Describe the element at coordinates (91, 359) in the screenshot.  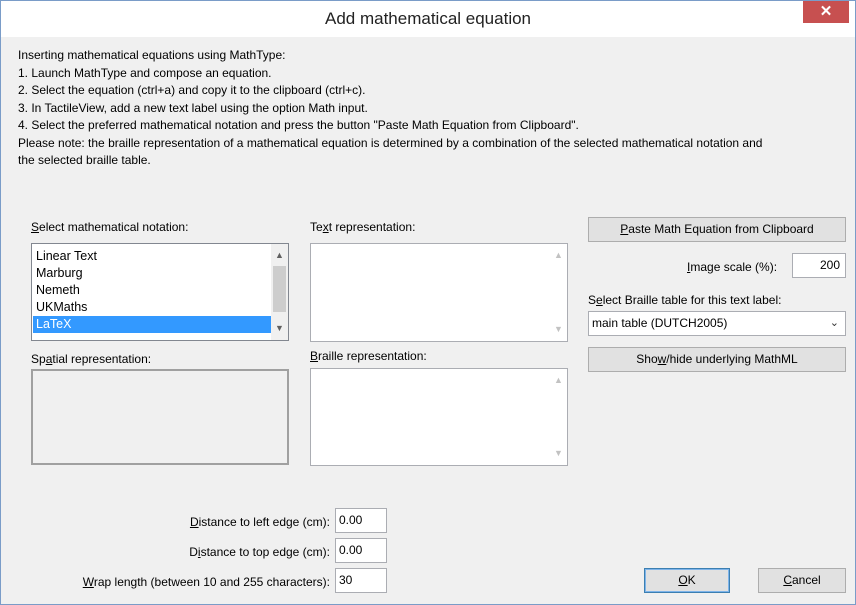
I see `spatial-label: Spatial representation:` at that location.